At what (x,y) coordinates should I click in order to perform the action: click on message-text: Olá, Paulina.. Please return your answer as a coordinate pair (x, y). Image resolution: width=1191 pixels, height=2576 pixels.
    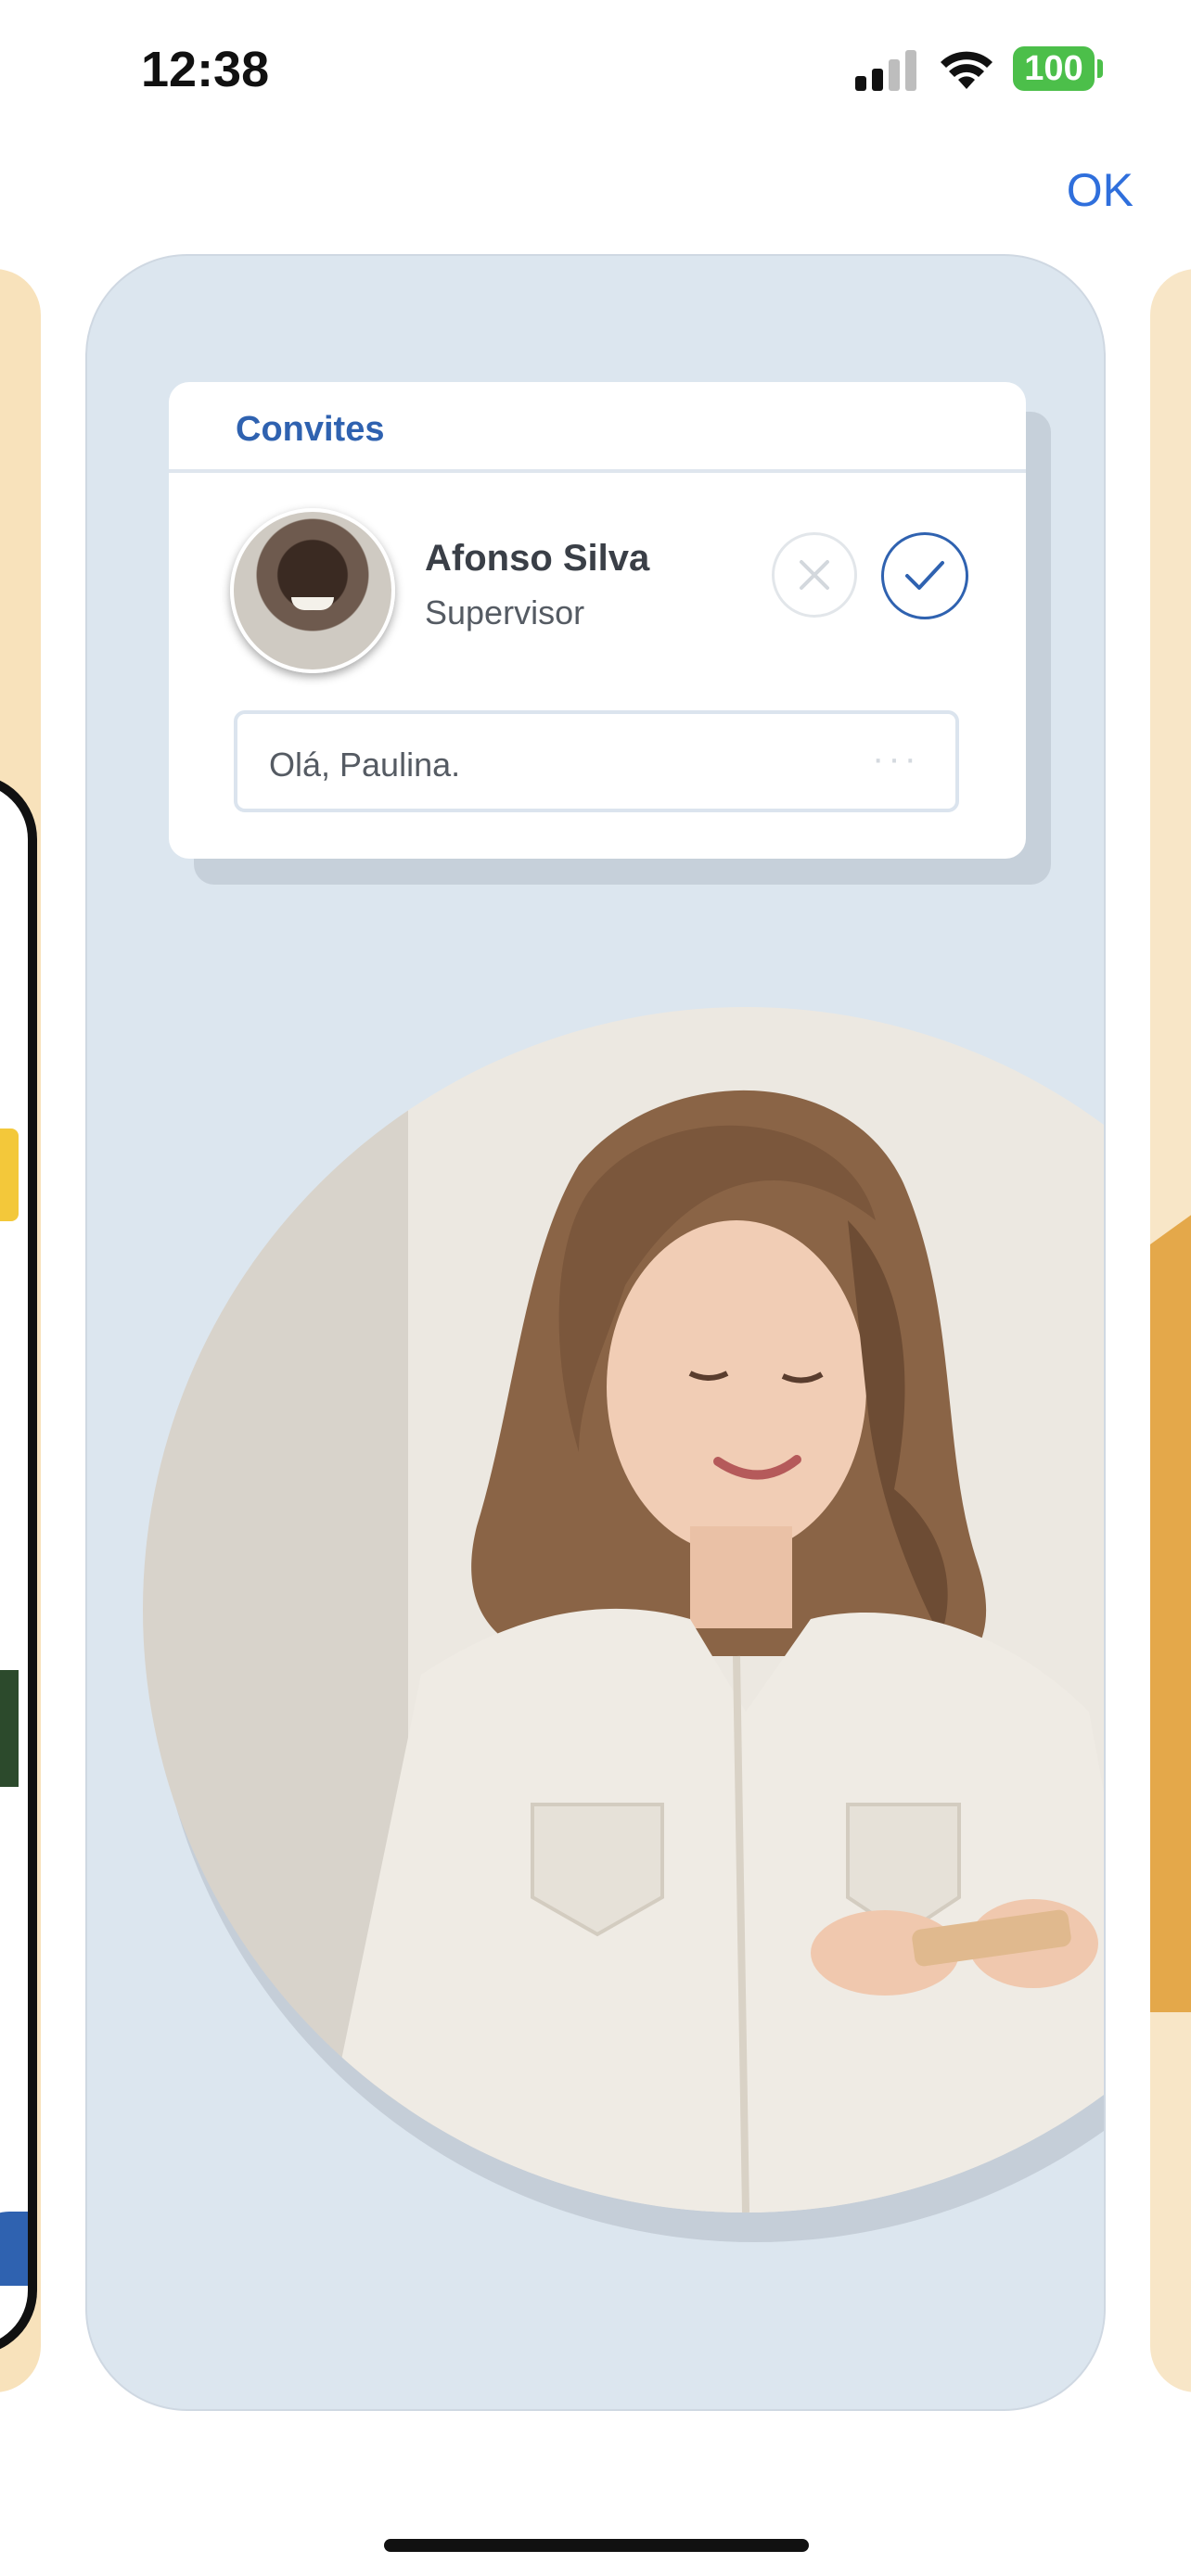
    Looking at the image, I should click on (365, 765).